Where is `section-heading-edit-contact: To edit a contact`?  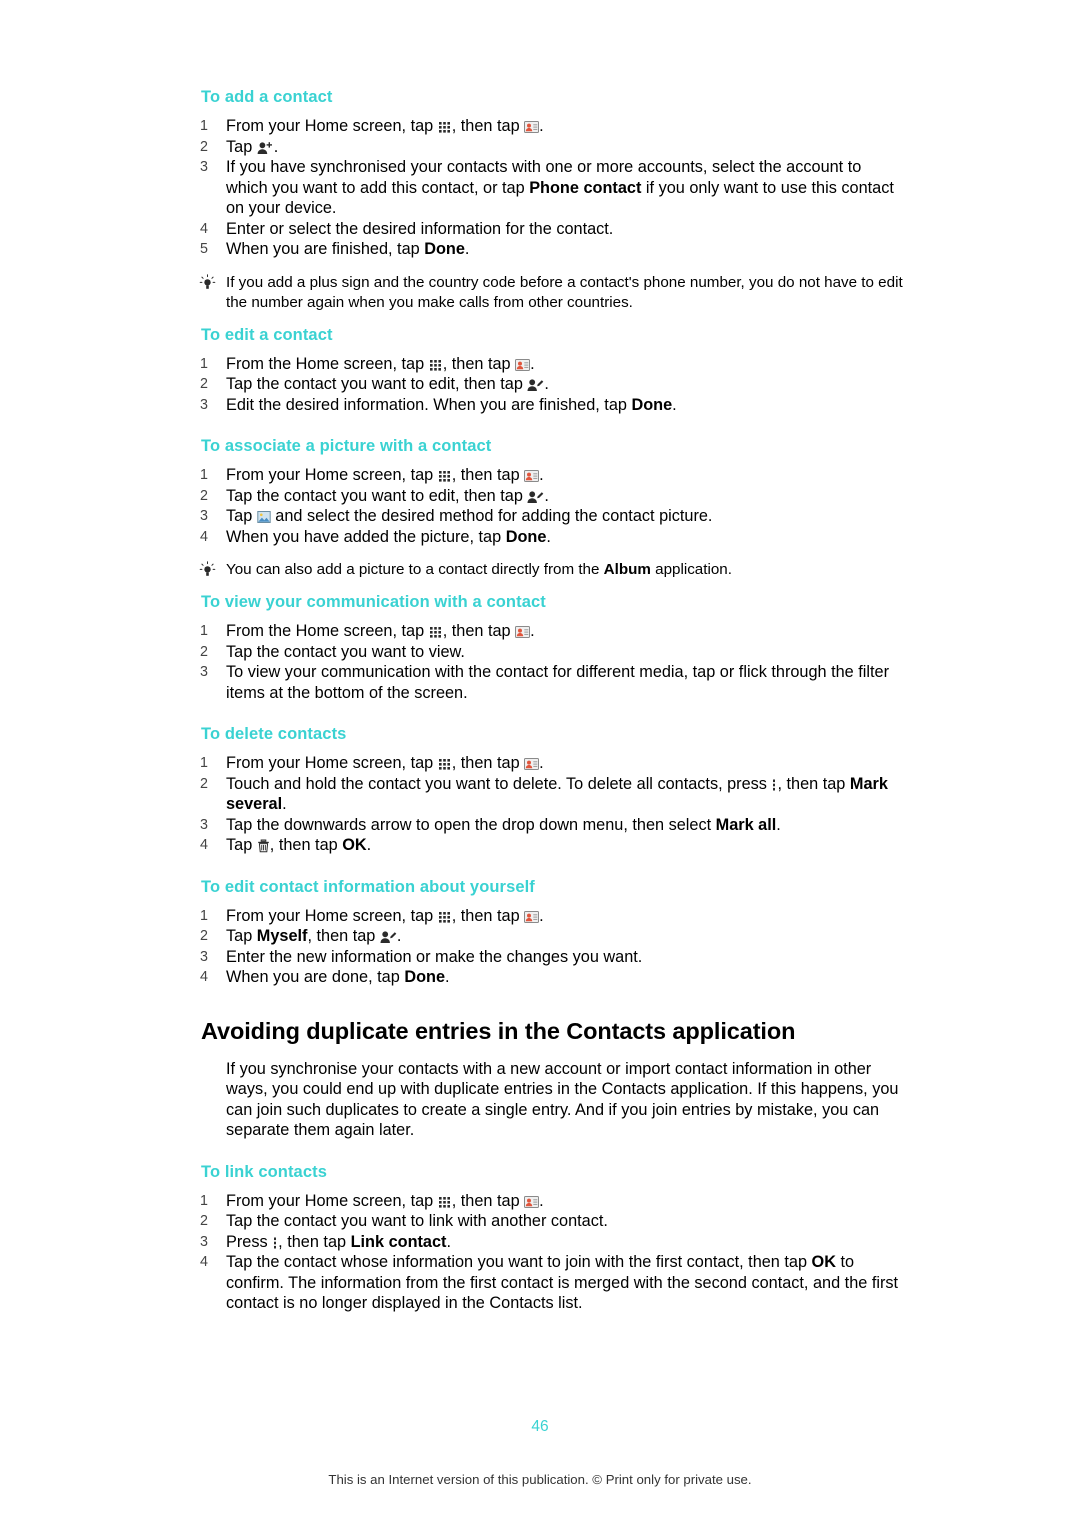 section-heading-edit-contact: To edit a contact is located at coordinates (267, 334).